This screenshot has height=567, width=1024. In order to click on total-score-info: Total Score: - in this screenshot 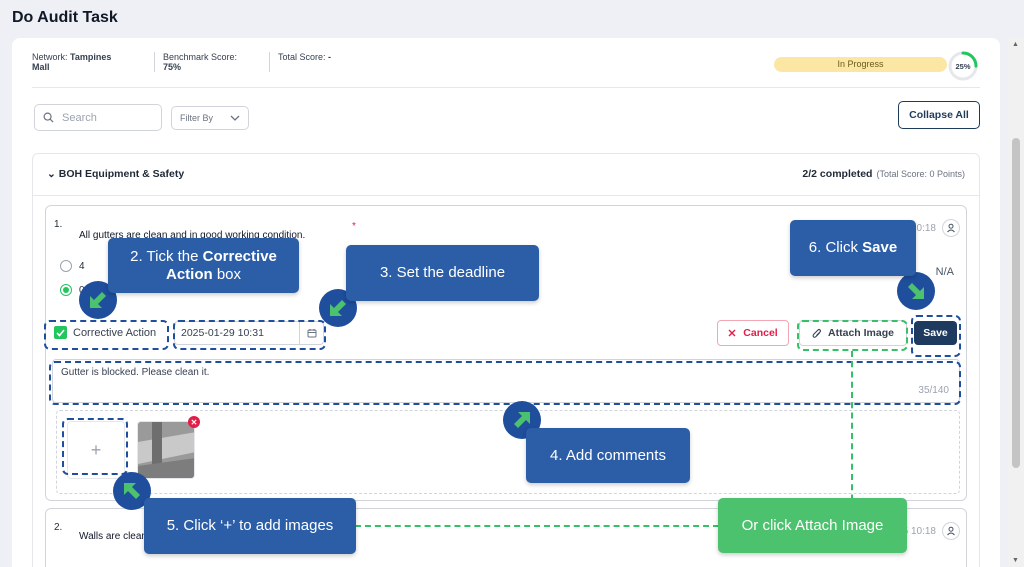, I will do `click(305, 62)`.